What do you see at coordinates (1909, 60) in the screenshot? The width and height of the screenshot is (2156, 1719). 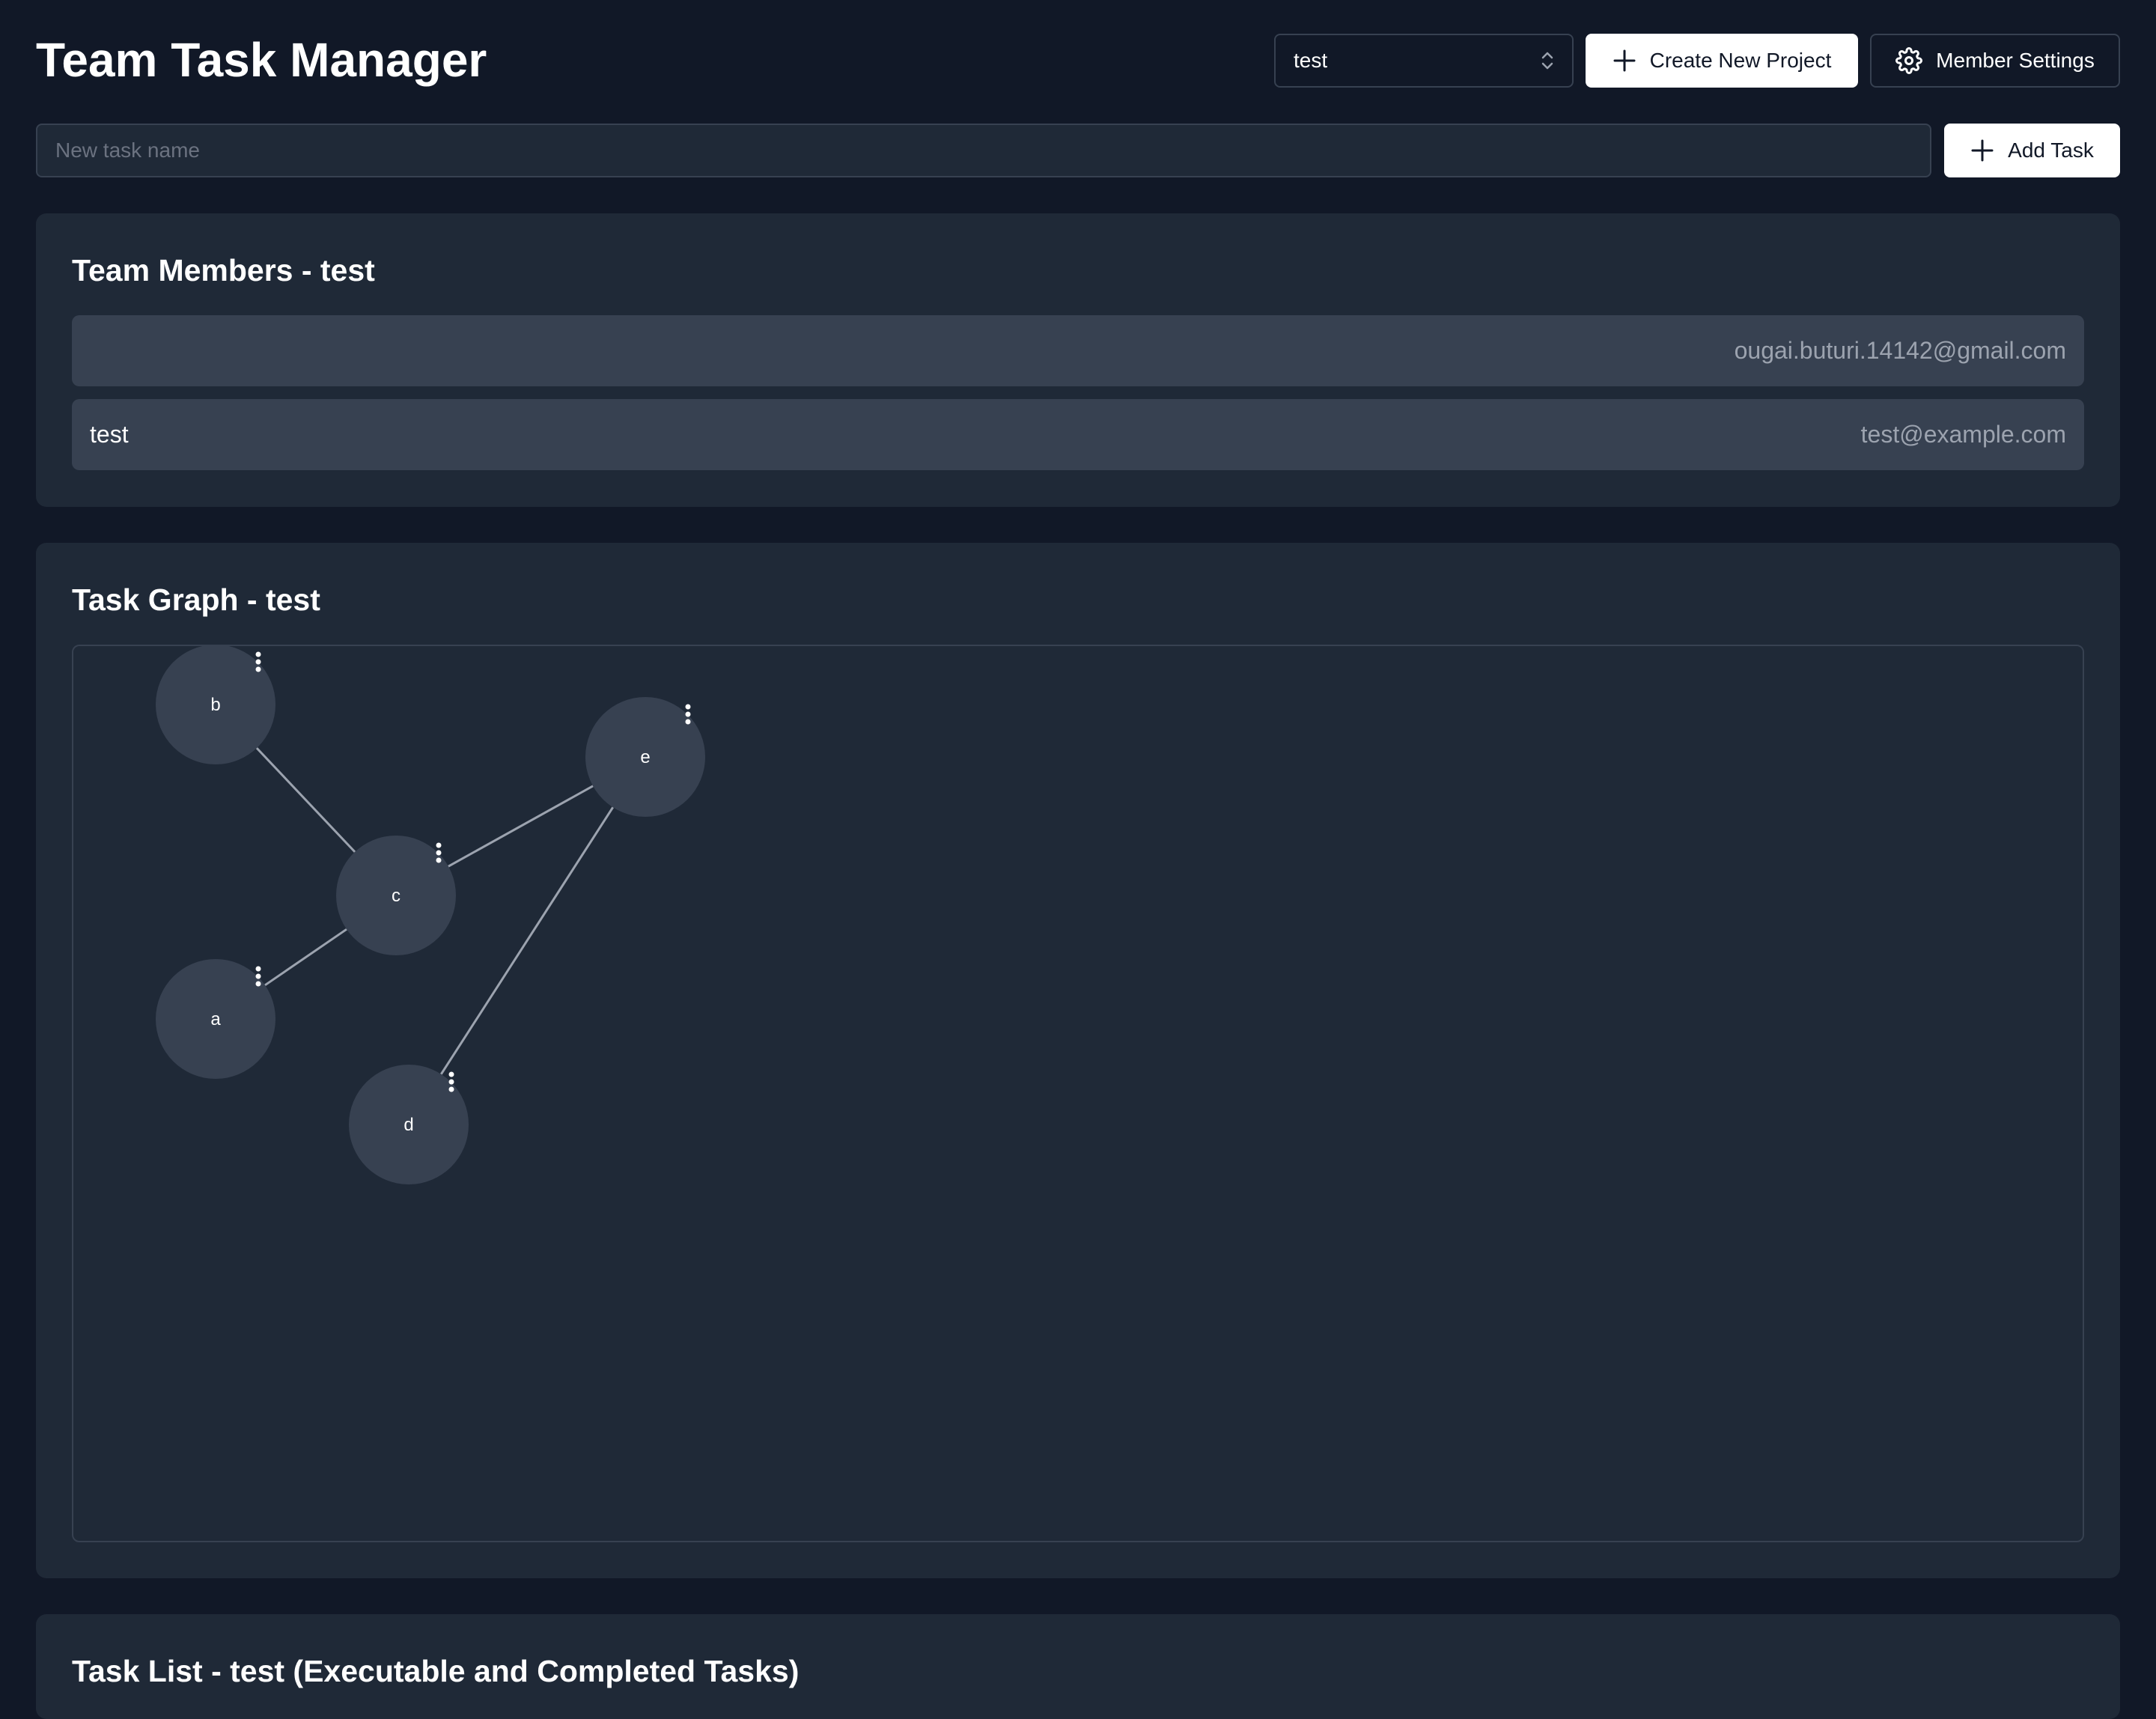 I see `gear-icon` at bounding box center [1909, 60].